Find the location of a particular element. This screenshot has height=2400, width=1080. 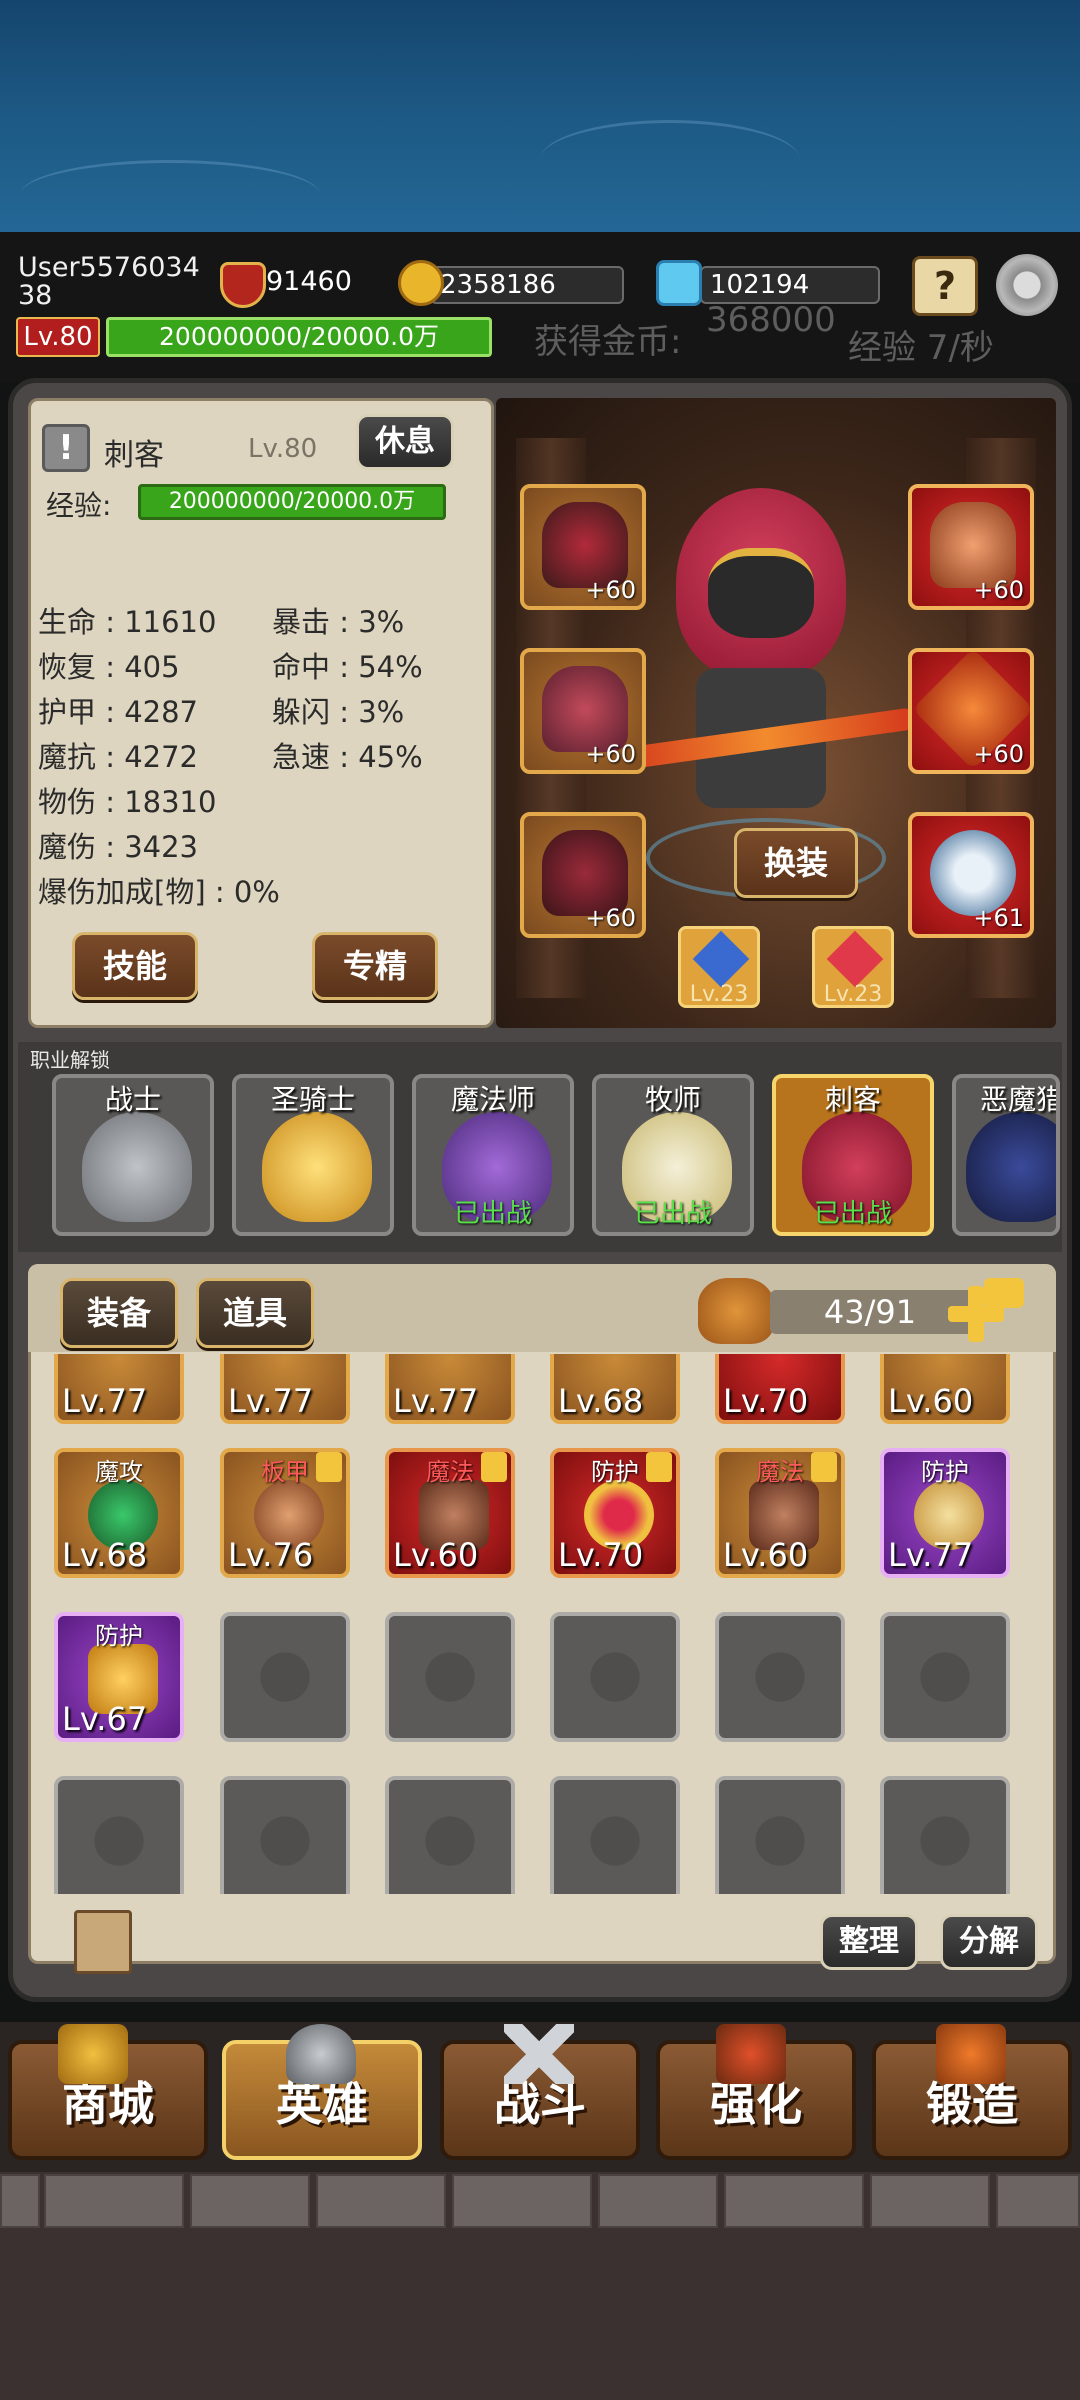

video-ad-icon is located at coordinates (1004, 1293).